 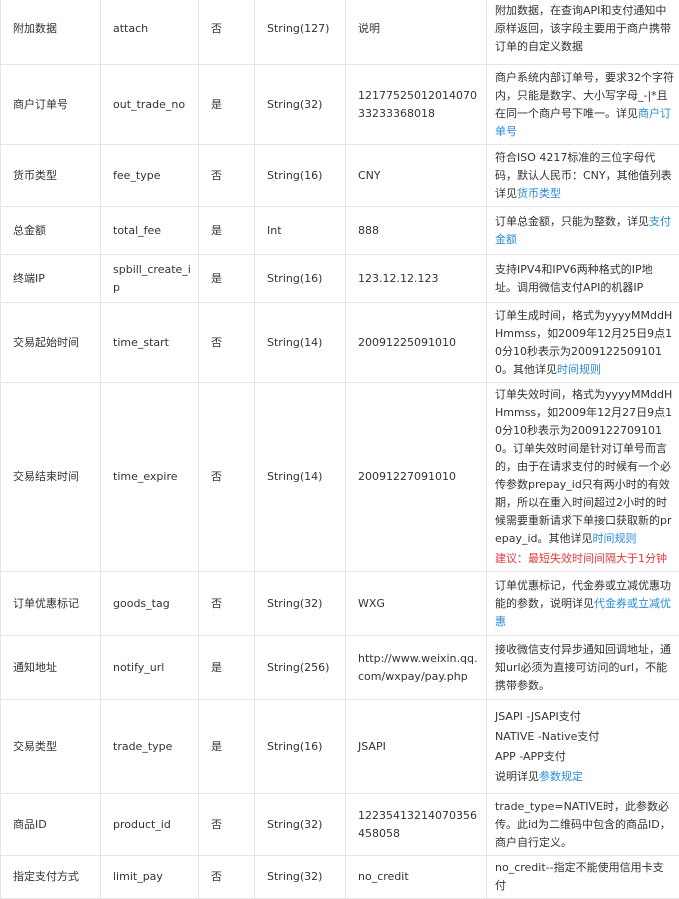 I want to click on param-sample-cell: 20091227091010, so click(x=416, y=477).